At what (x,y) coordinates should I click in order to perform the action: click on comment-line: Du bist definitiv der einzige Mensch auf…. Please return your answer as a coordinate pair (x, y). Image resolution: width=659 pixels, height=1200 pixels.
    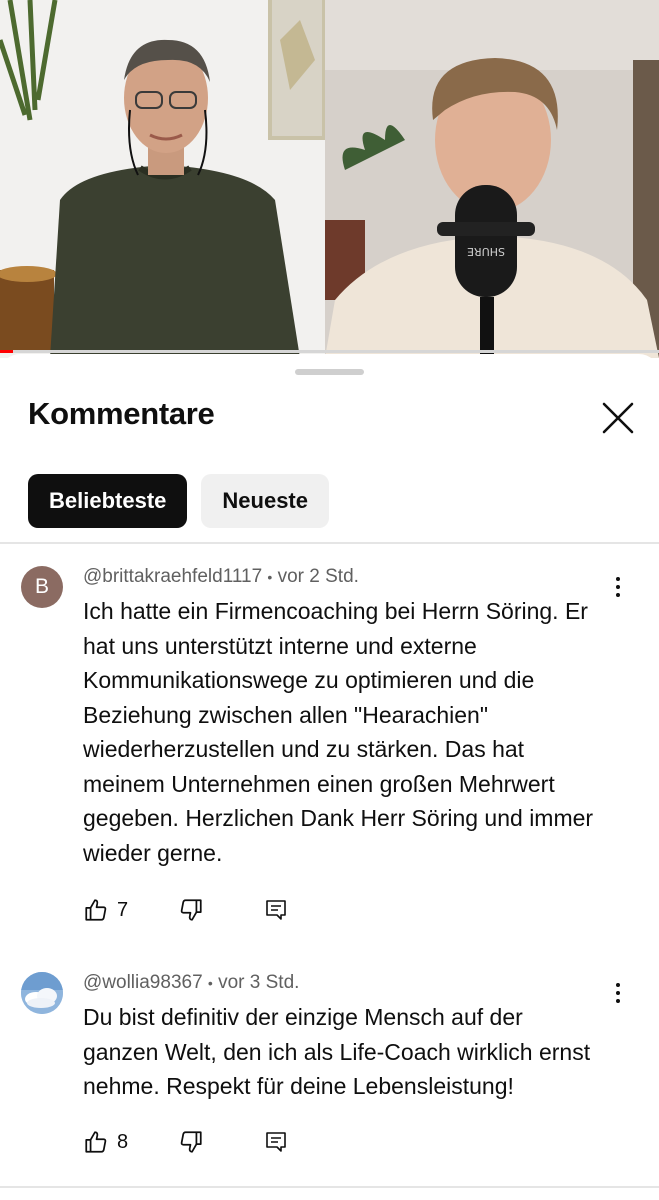
    Looking at the image, I should click on (303, 1017).